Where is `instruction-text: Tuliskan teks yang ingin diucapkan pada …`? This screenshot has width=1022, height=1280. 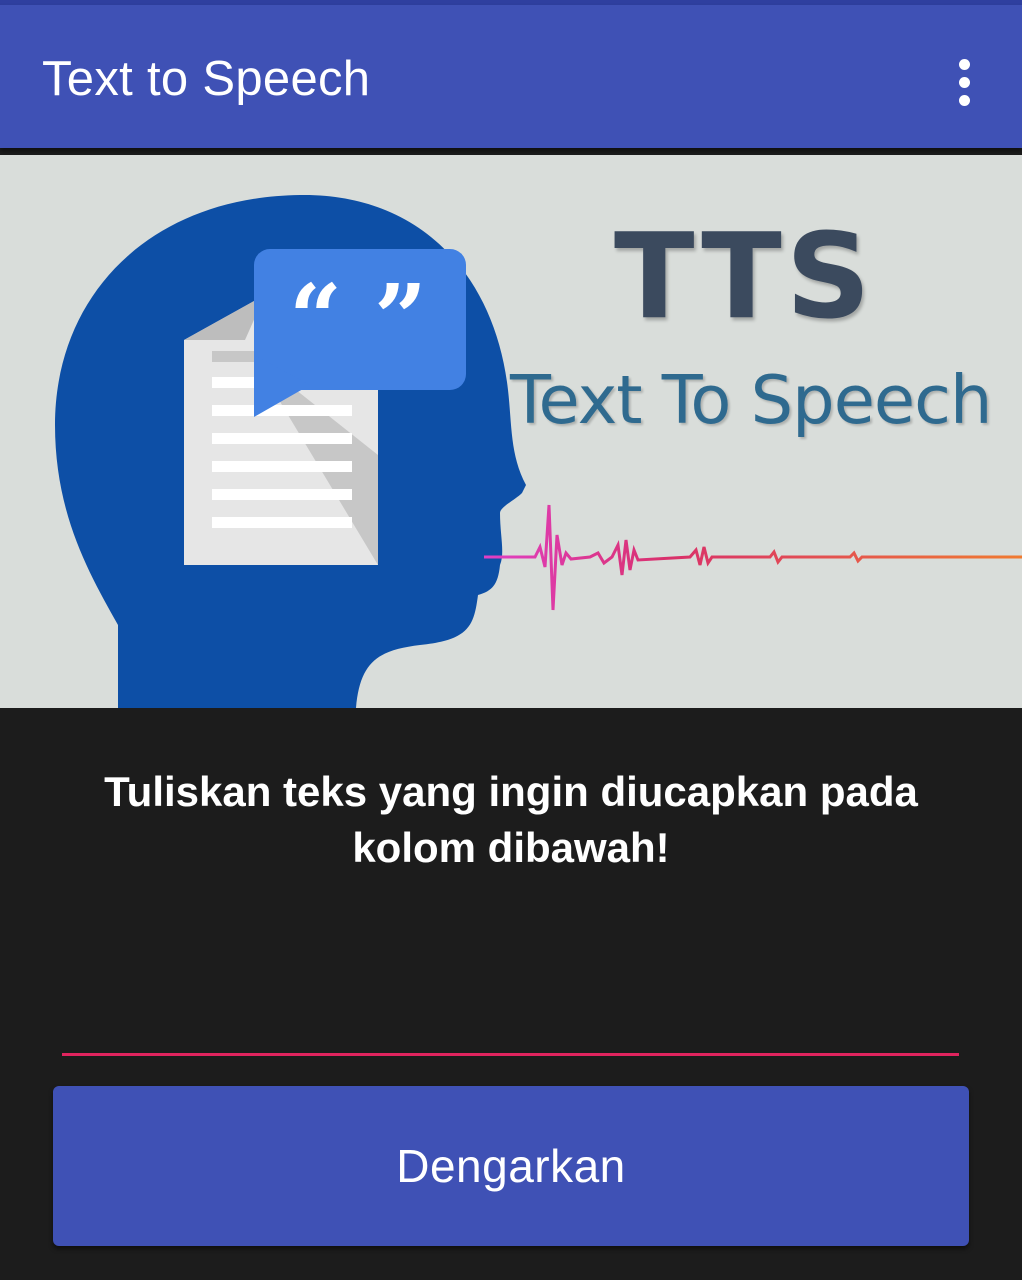
instruction-text: Tuliskan teks yang ingin diucapkan pada … is located at coordinates (511, 819).